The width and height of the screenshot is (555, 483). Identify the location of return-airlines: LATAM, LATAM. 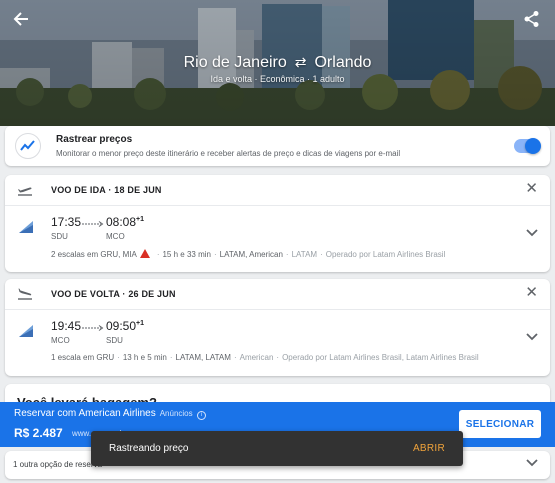
(203, 357).